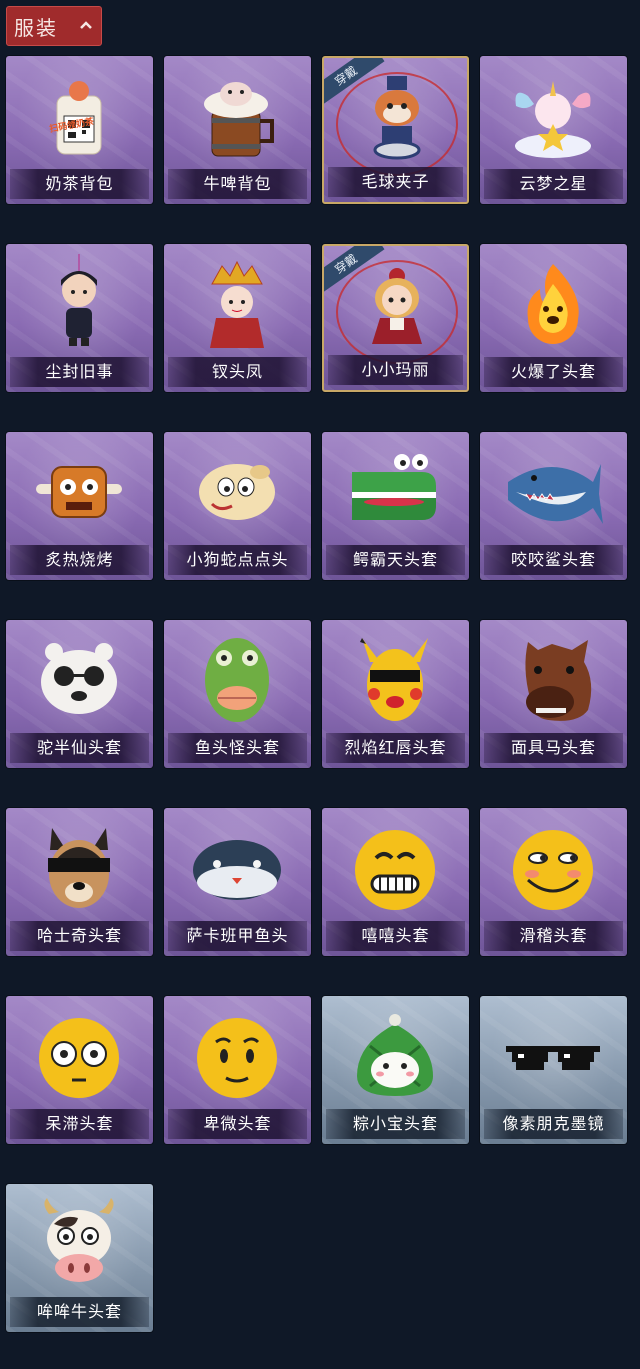 This screenshot has width=640, height=1369. Describe the element at coordinates (395, 748) in the screenshot. I see `item-label: 烈焰红唇头套` at that location.